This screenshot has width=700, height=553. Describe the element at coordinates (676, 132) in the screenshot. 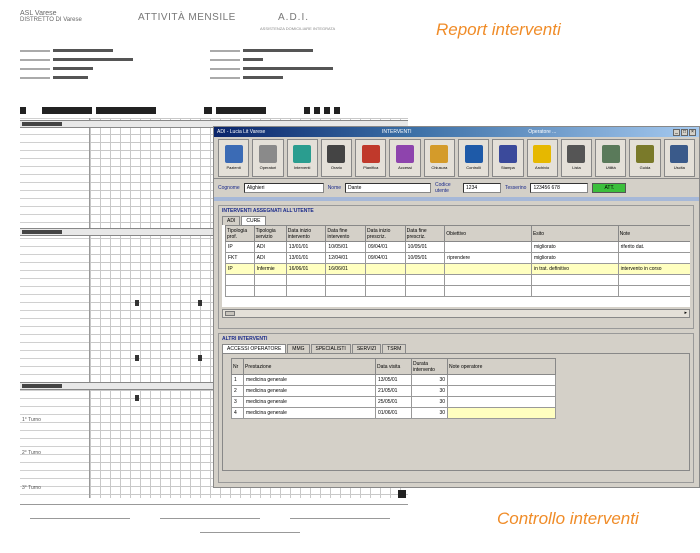

I see `minimize-icon: _` at that location.